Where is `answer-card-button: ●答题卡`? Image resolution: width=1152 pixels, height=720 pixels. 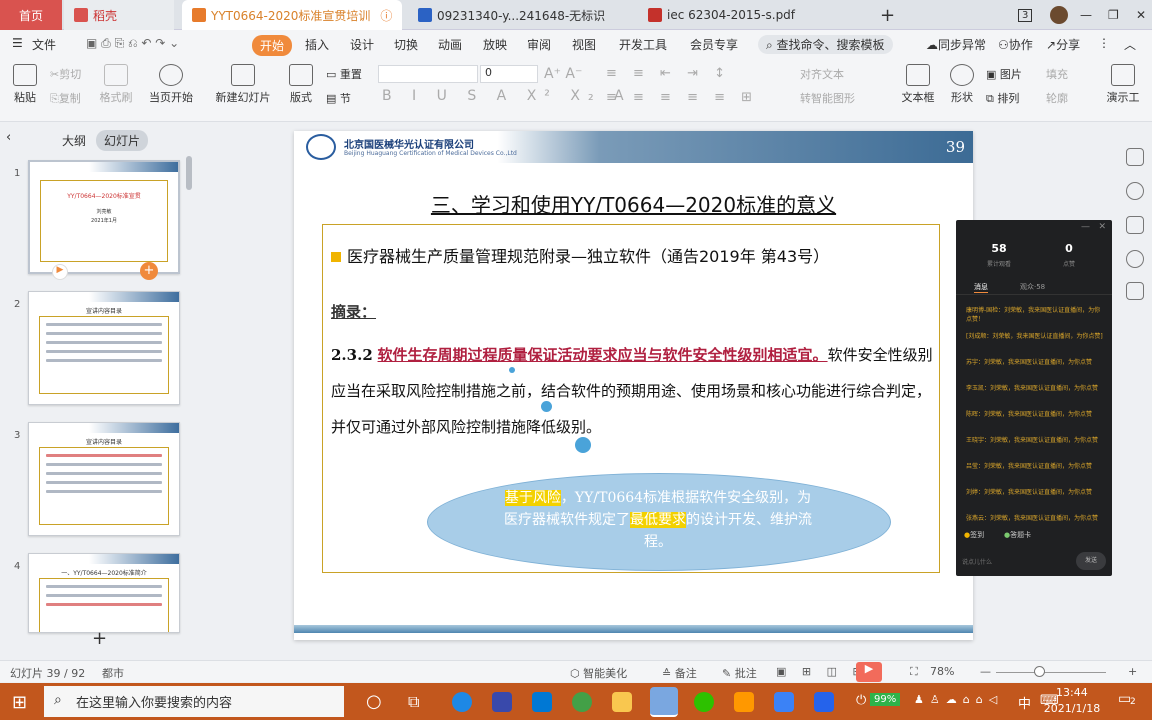
answer-card-button: ●答题卡 is located at coordinates (1017, 535).